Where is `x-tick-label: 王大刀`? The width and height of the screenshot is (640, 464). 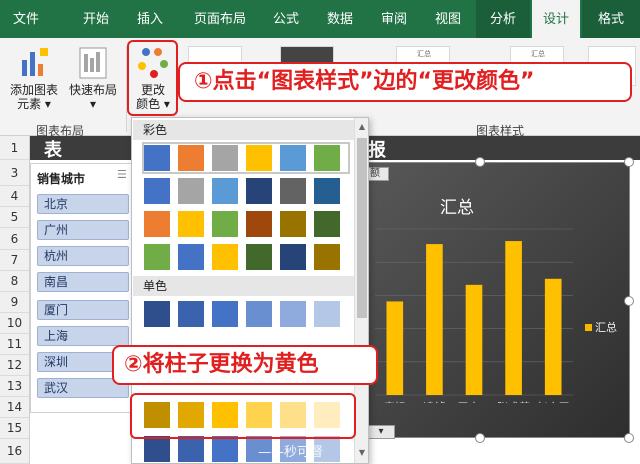
x-tick-label: 王大刀 is located at coordinates (474, 401).